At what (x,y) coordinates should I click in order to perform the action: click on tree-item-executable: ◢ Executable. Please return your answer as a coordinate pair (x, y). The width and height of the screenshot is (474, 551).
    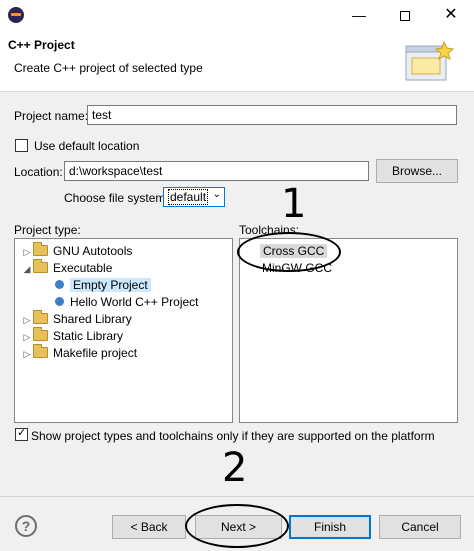
    Looking at the image, I should click on (67, 268).